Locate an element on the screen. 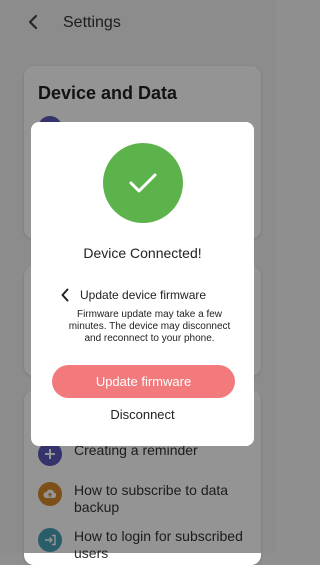  disconnect-button: Disconnect is located at coordinates (142, 414).